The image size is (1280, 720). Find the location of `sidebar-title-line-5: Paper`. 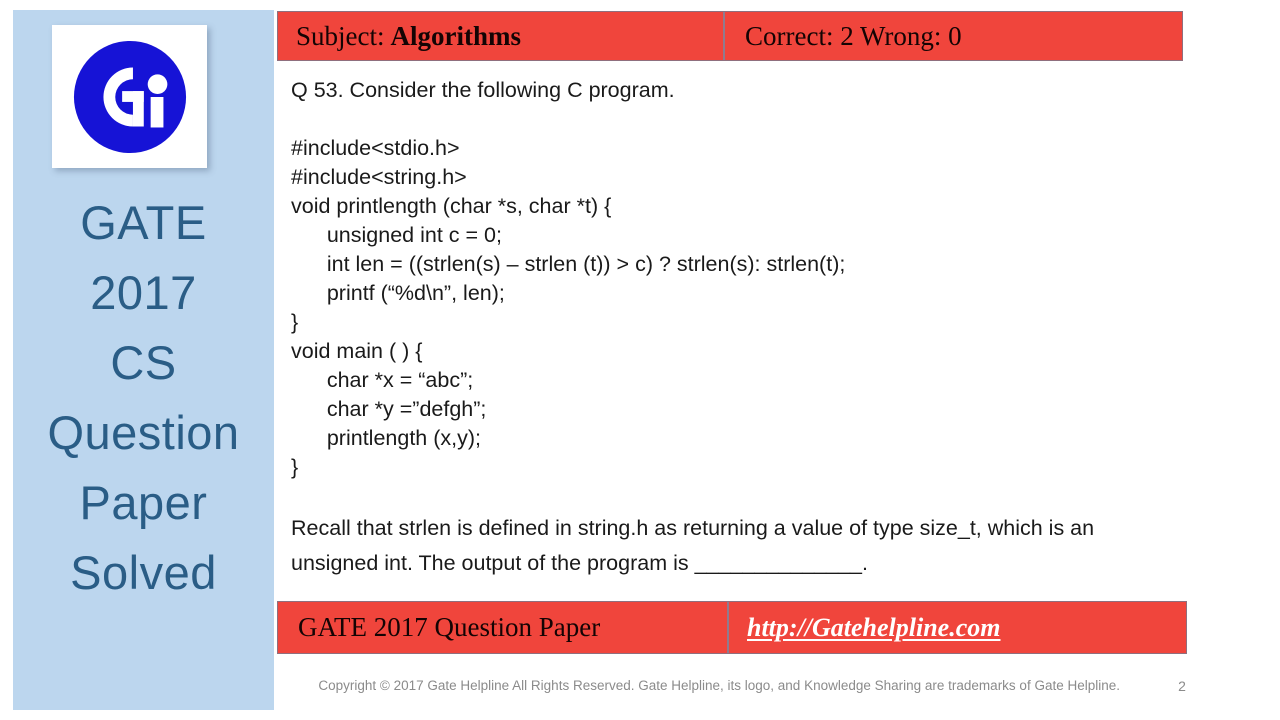

sidebar-title-line-5: Paper is located at coordinates (143, 502).